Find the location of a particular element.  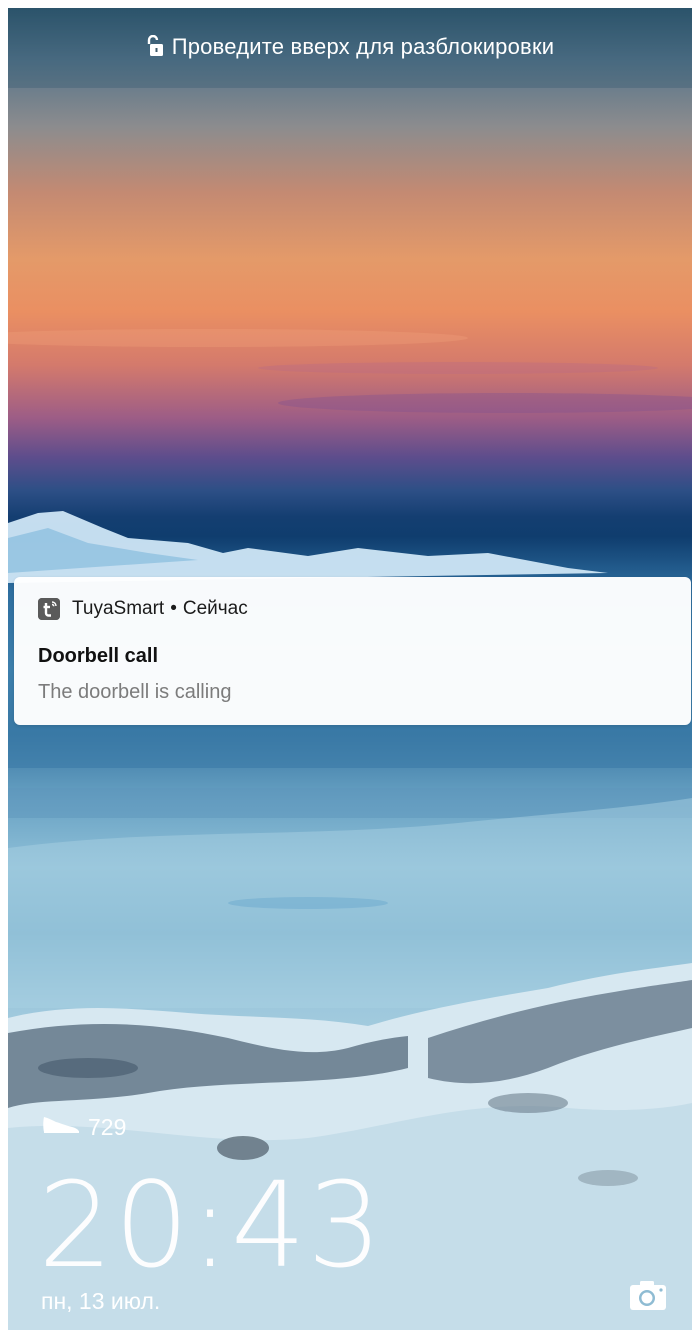

notification-header: TuyaSmart • Сейчас is located at coordinates (143, 609).